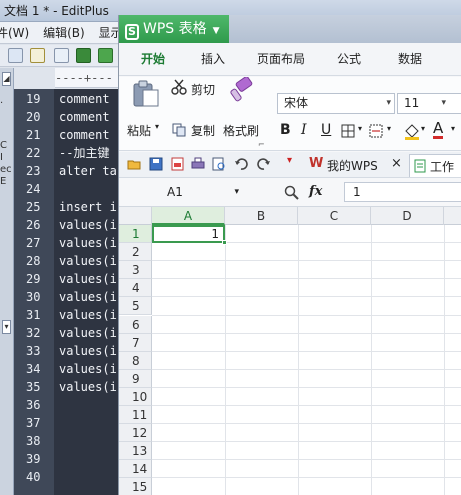 This screenshot has height=495, width=461. Describe the element at coordinates (135, 396) in the screenshot. I see `row-header: 10` at that location.